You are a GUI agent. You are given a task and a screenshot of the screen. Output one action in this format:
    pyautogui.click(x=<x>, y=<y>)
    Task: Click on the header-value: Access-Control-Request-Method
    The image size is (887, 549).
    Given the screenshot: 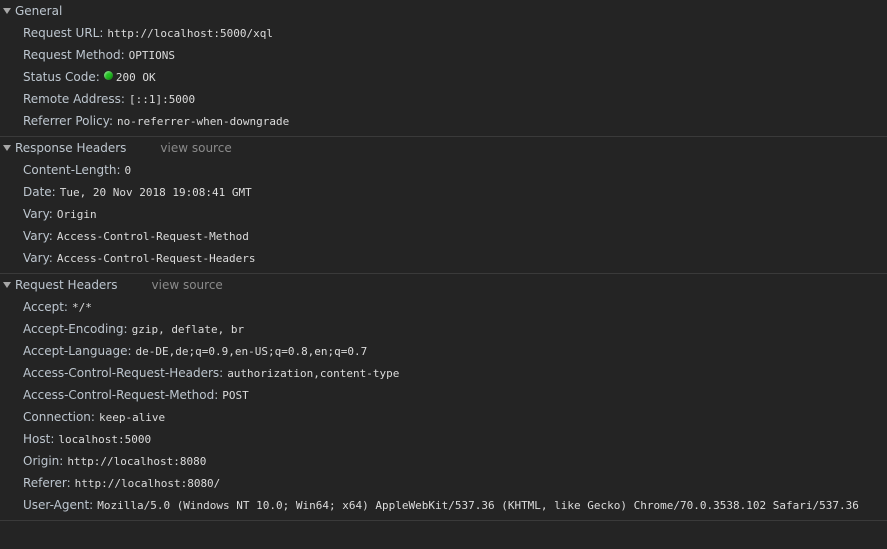 What is the action you would take?
    pyautogui.click(x=152, y=236)
    